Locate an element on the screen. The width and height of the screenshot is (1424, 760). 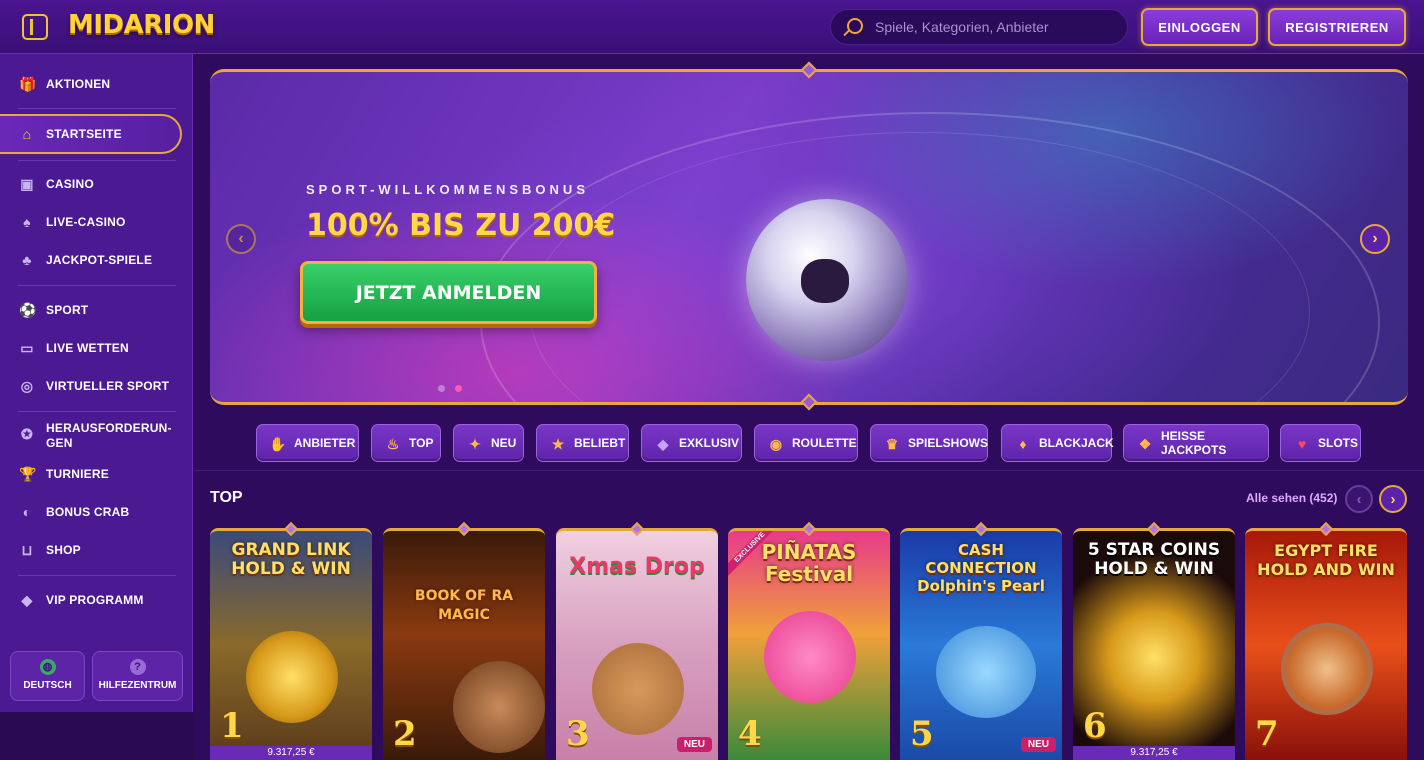
sidebar-item-label: VIRTUELLER SPORT is located at coordinates (108, 386).